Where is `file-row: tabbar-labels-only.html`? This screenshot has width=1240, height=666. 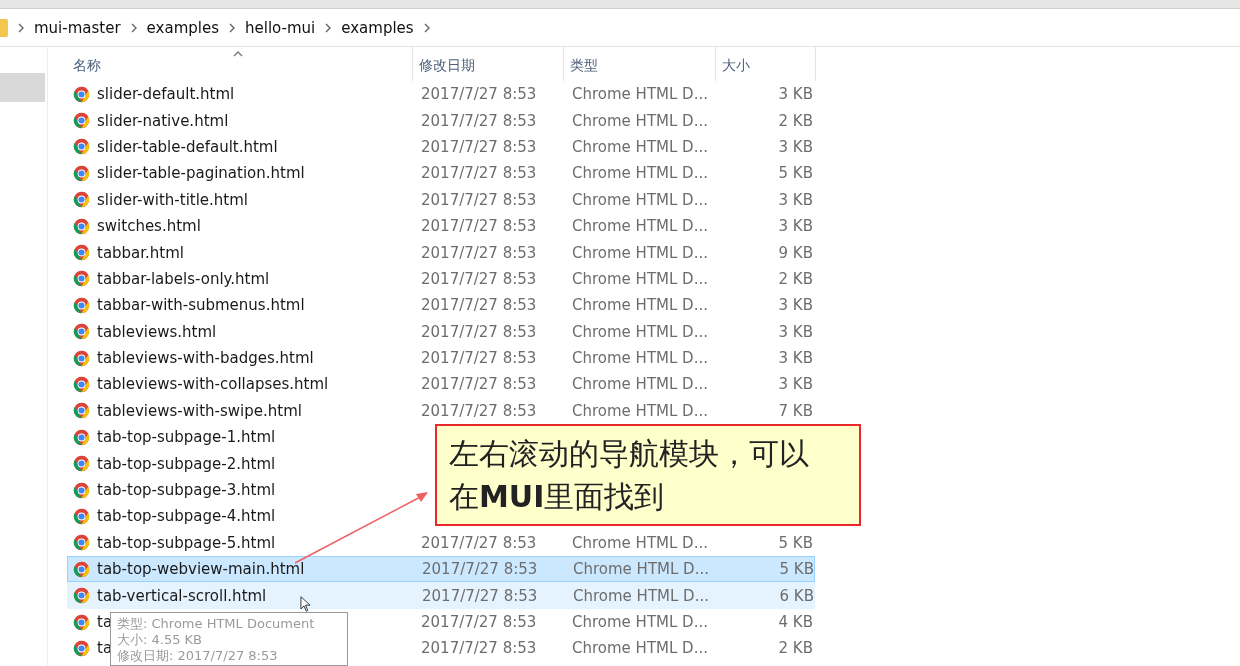
file-row: tabbar-labels-only.html is located at coordinates (169, 279).